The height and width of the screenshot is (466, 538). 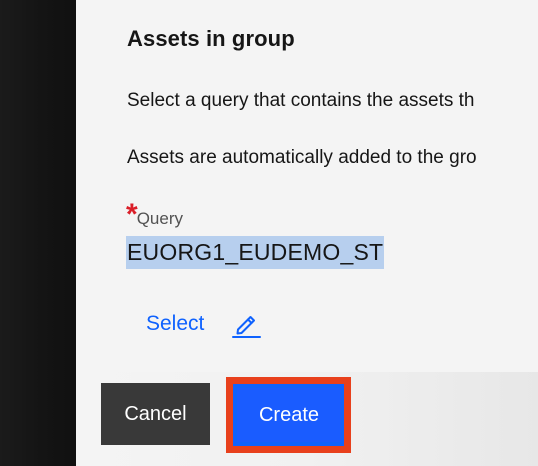 I want to click on query-selected-value: EUORG1_EUDEMO_ST, so click(x=255, y=252).